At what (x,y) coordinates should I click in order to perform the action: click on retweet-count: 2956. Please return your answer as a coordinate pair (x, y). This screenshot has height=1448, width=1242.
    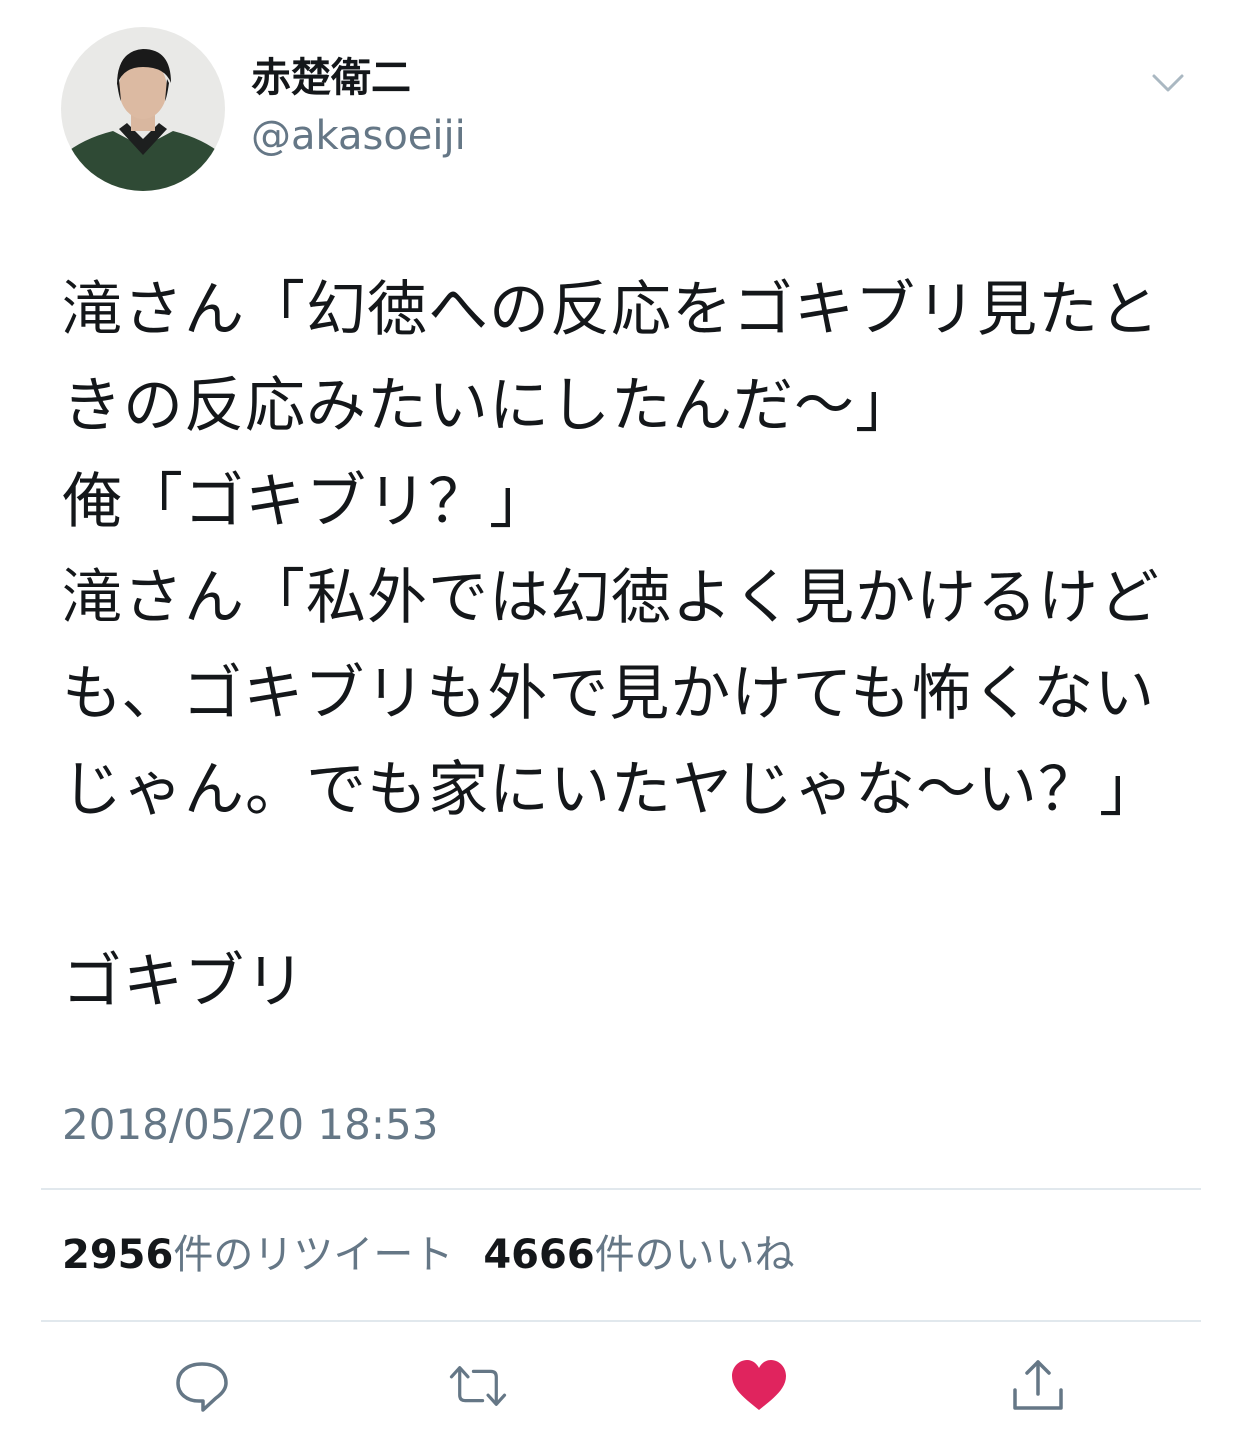
    Looking at the image, I should click on (118, 1255).